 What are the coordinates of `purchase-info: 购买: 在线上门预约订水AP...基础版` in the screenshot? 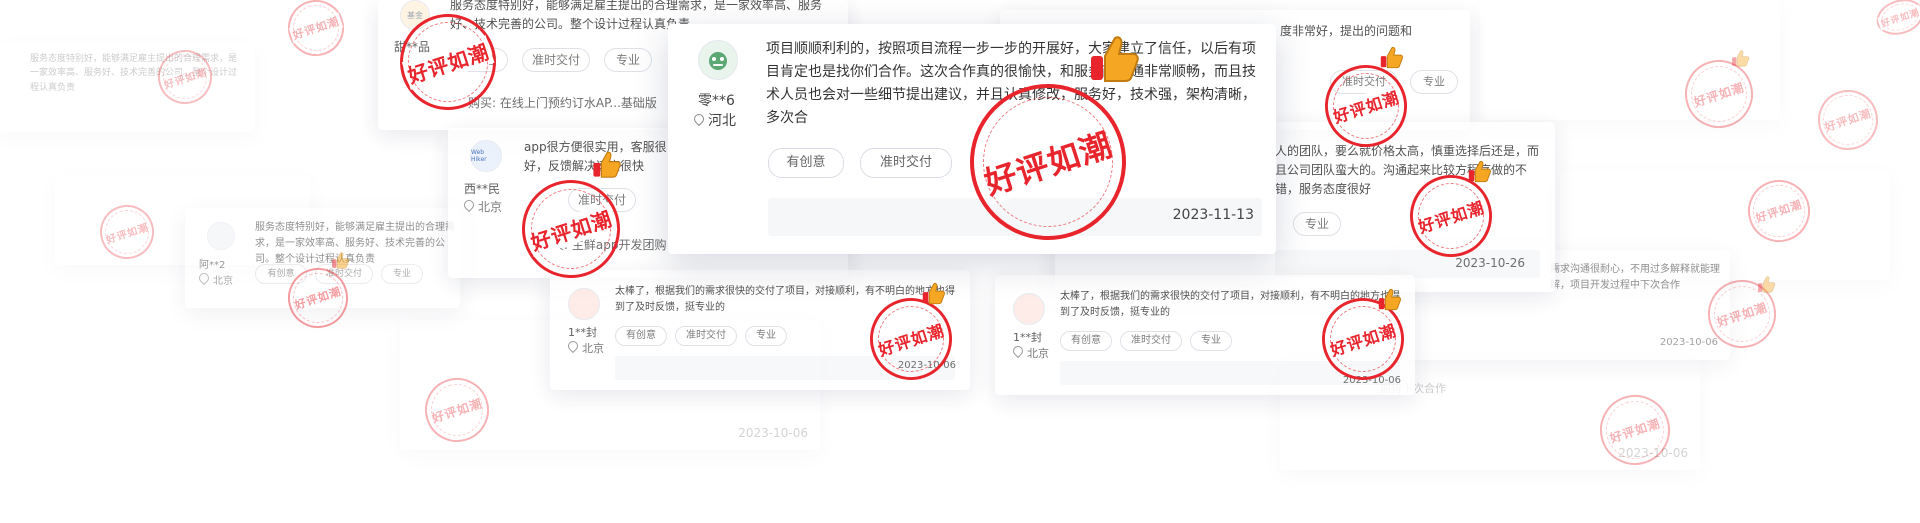 It's located at (562, 103).